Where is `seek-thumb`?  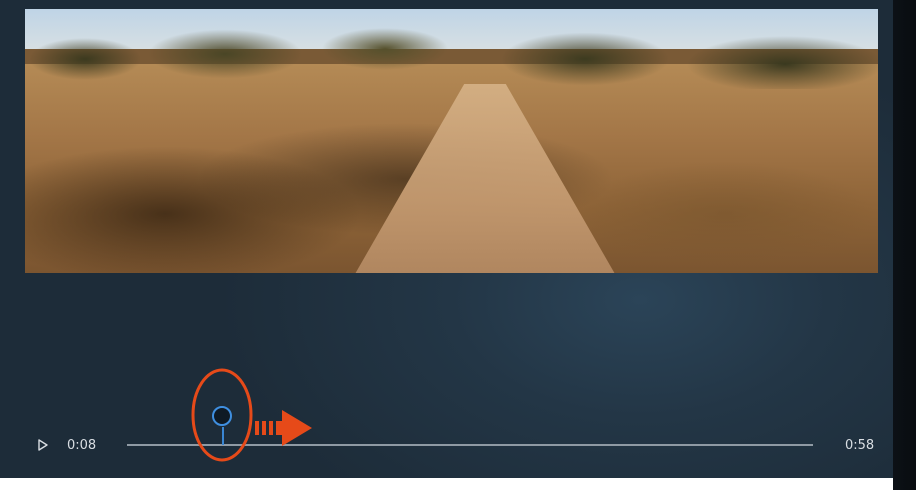 seek-thumb is located at coordinates (222, 416).